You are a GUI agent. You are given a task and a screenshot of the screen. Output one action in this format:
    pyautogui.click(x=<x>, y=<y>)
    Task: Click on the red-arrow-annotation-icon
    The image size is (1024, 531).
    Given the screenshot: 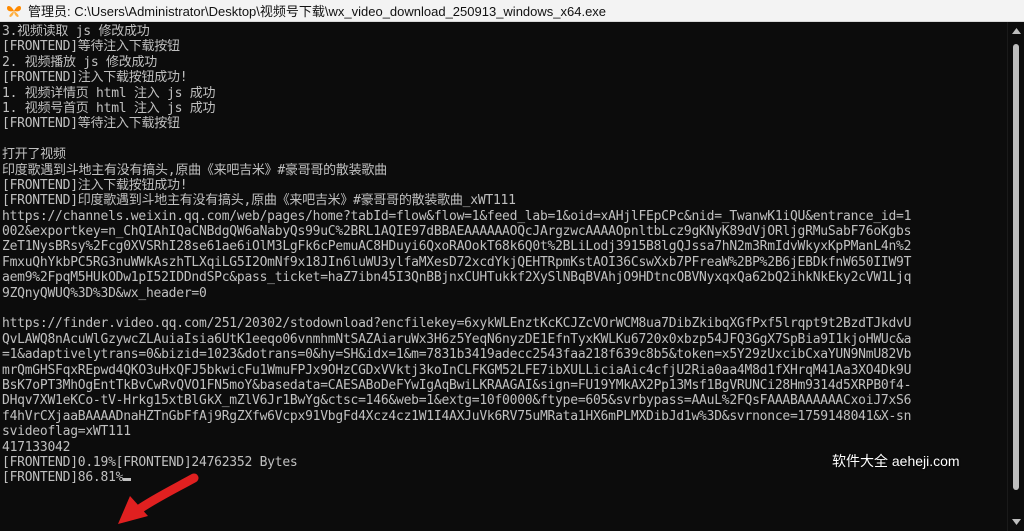 What is the action you would take?
    pyautogui.click(x=158, y=498)
    